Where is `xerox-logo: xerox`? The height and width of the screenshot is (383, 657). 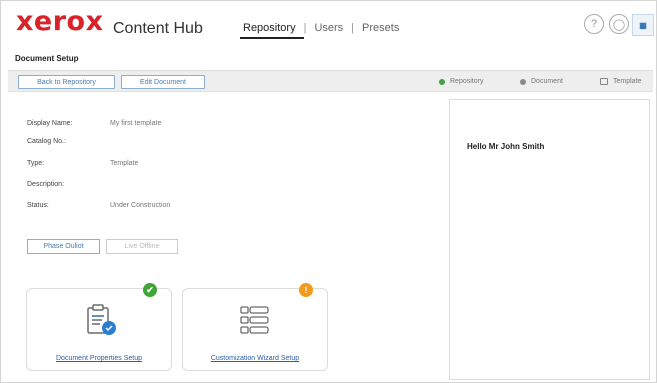
xerox-logo: xerox is located at coordinates (60, 21).